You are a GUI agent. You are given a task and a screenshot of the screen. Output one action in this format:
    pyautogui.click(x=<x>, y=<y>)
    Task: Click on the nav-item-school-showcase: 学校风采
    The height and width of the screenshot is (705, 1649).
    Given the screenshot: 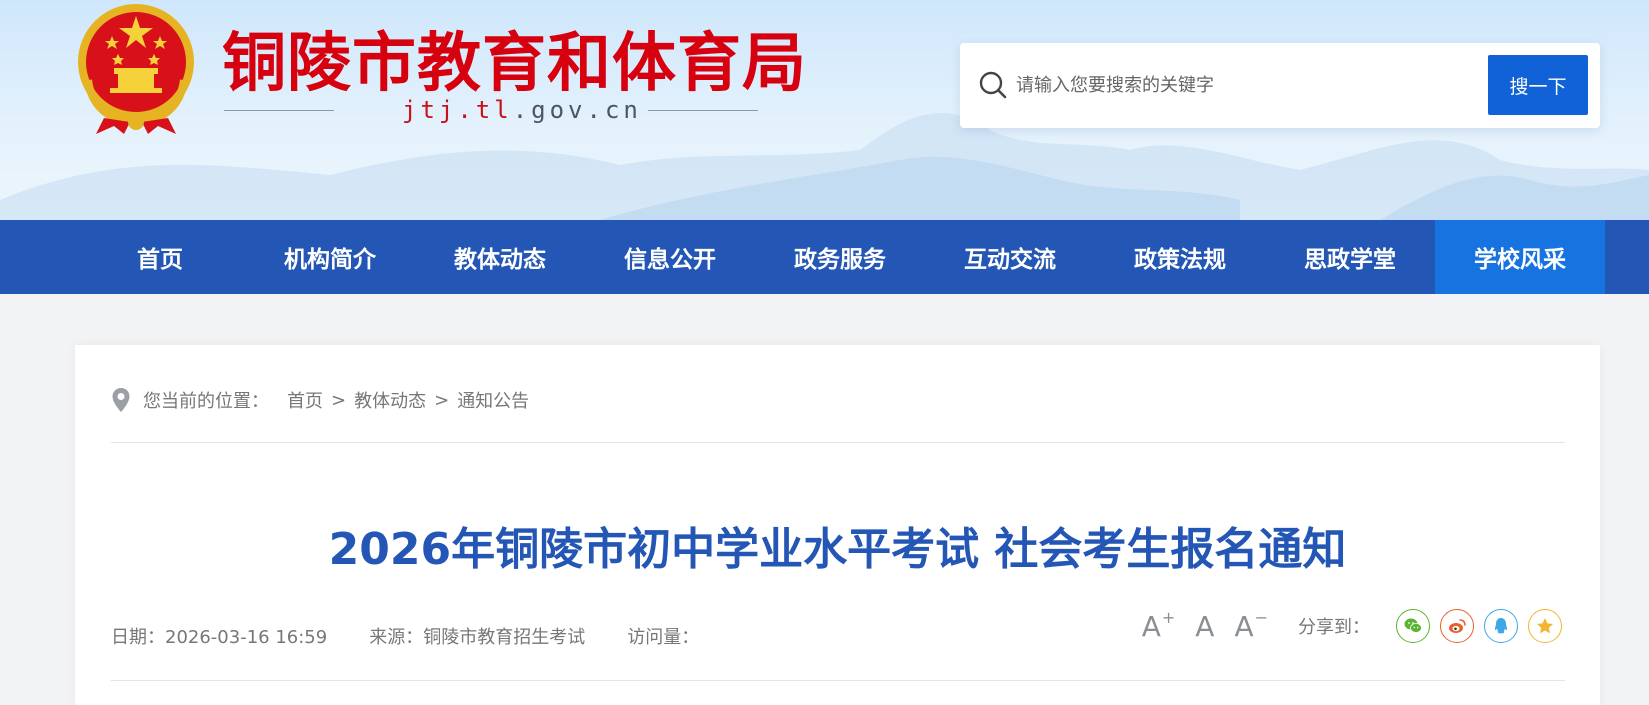 What is the action you would take?
    pyautogui.click(x=1520, y=257)
    